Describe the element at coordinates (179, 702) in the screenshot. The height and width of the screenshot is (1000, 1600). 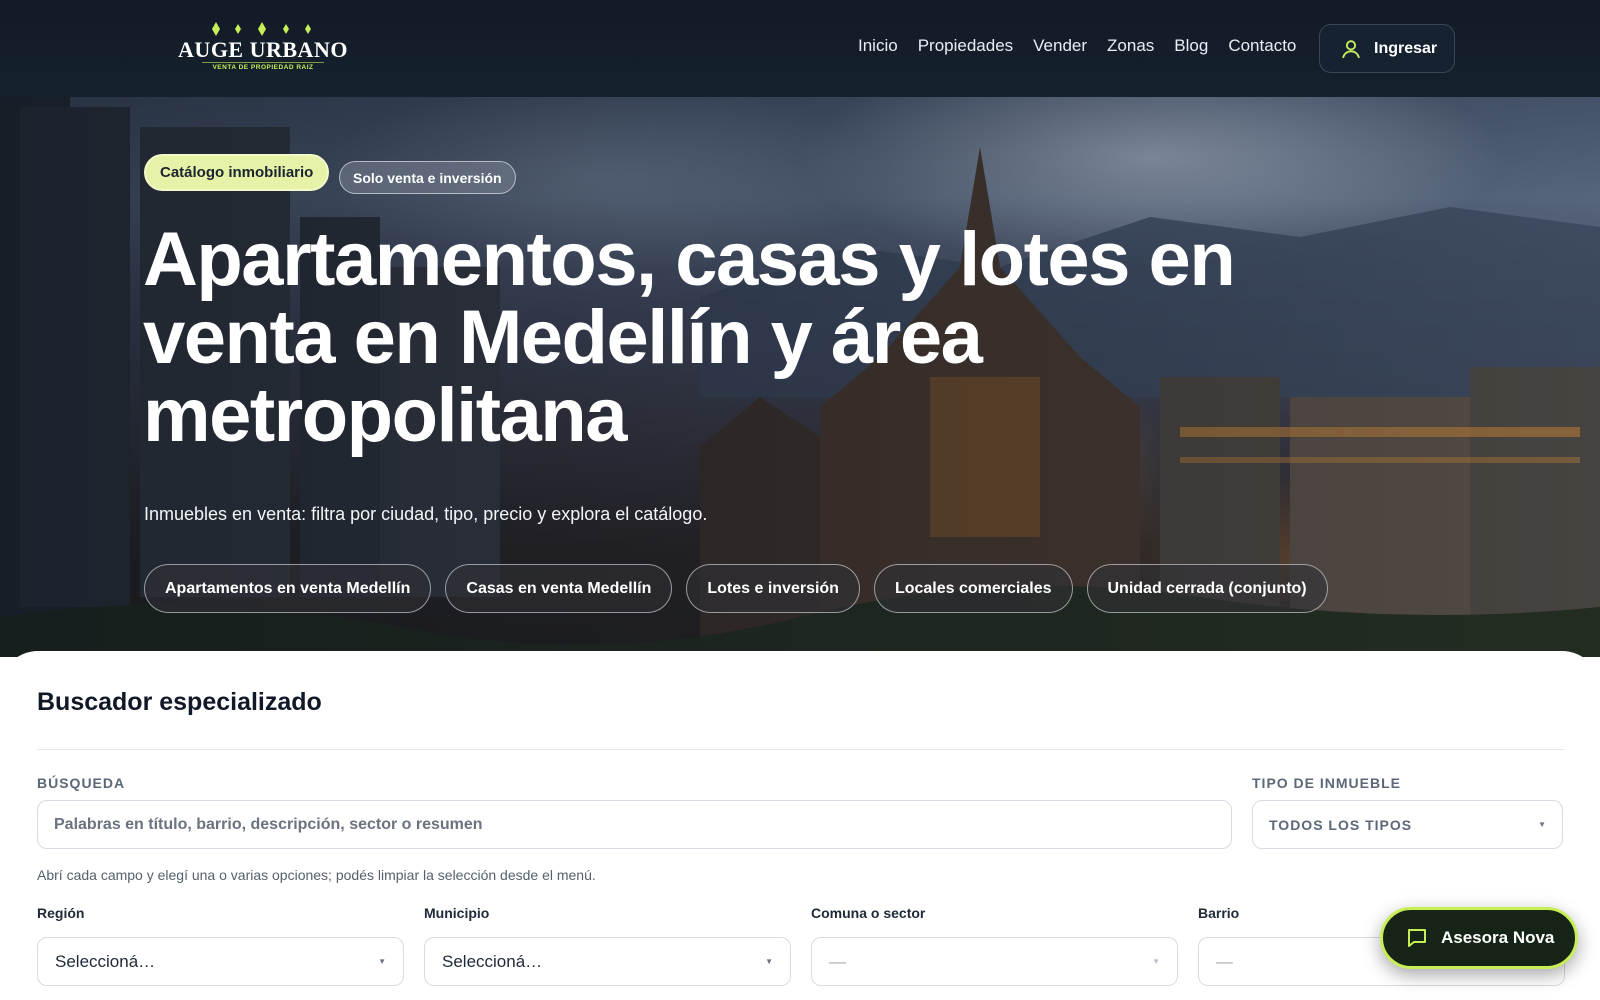
I see `search-title: Buscador especializado` at that location.